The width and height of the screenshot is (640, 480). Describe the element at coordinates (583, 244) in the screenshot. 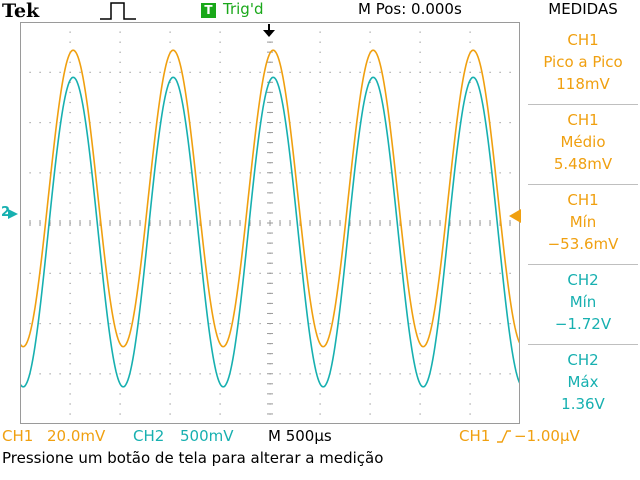

I see `measure-value: −53.6mV` at that location.